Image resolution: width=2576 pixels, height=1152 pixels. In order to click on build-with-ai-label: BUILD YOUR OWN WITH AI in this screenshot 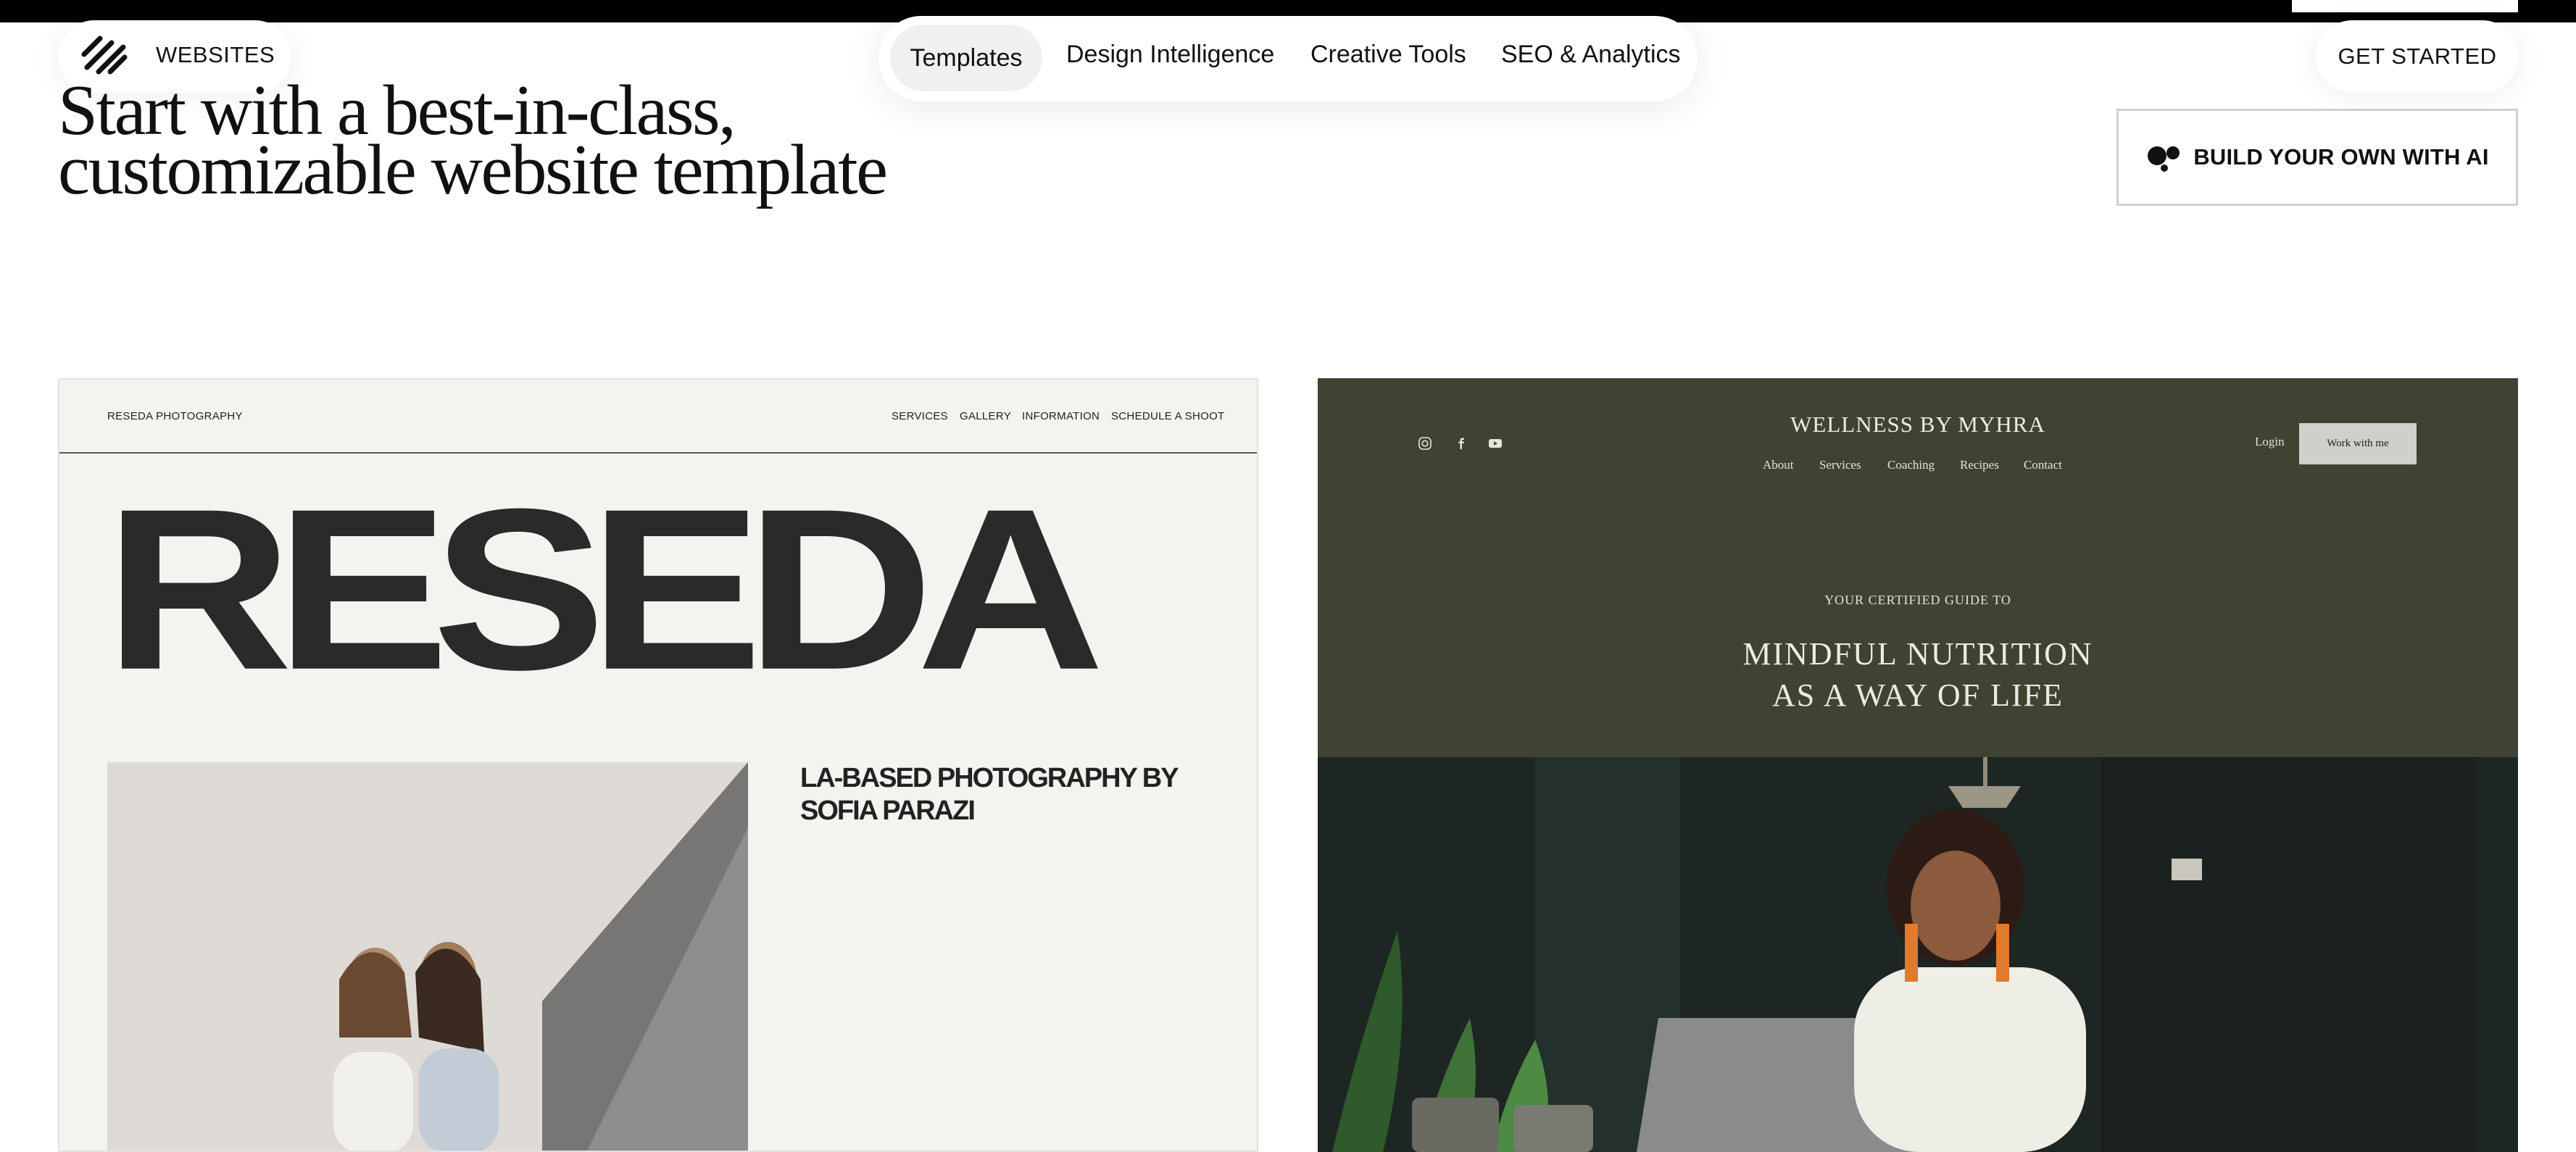, I will do `click(2341, 157)`.